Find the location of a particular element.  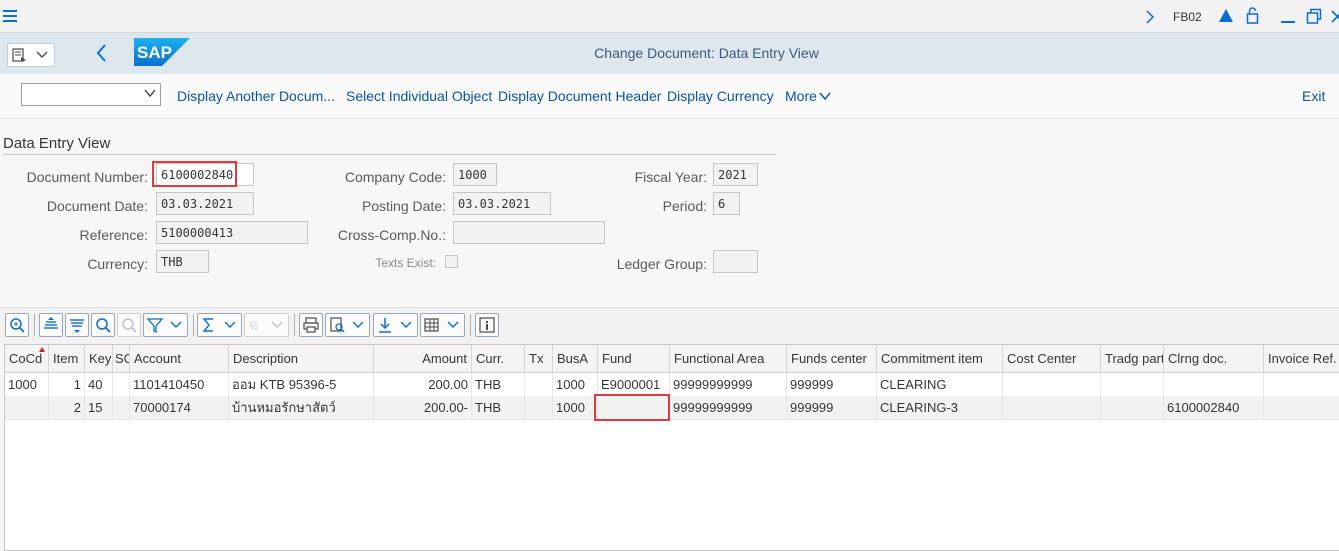

cell-funds-center: 999999 is located at coordinates (832, 407).